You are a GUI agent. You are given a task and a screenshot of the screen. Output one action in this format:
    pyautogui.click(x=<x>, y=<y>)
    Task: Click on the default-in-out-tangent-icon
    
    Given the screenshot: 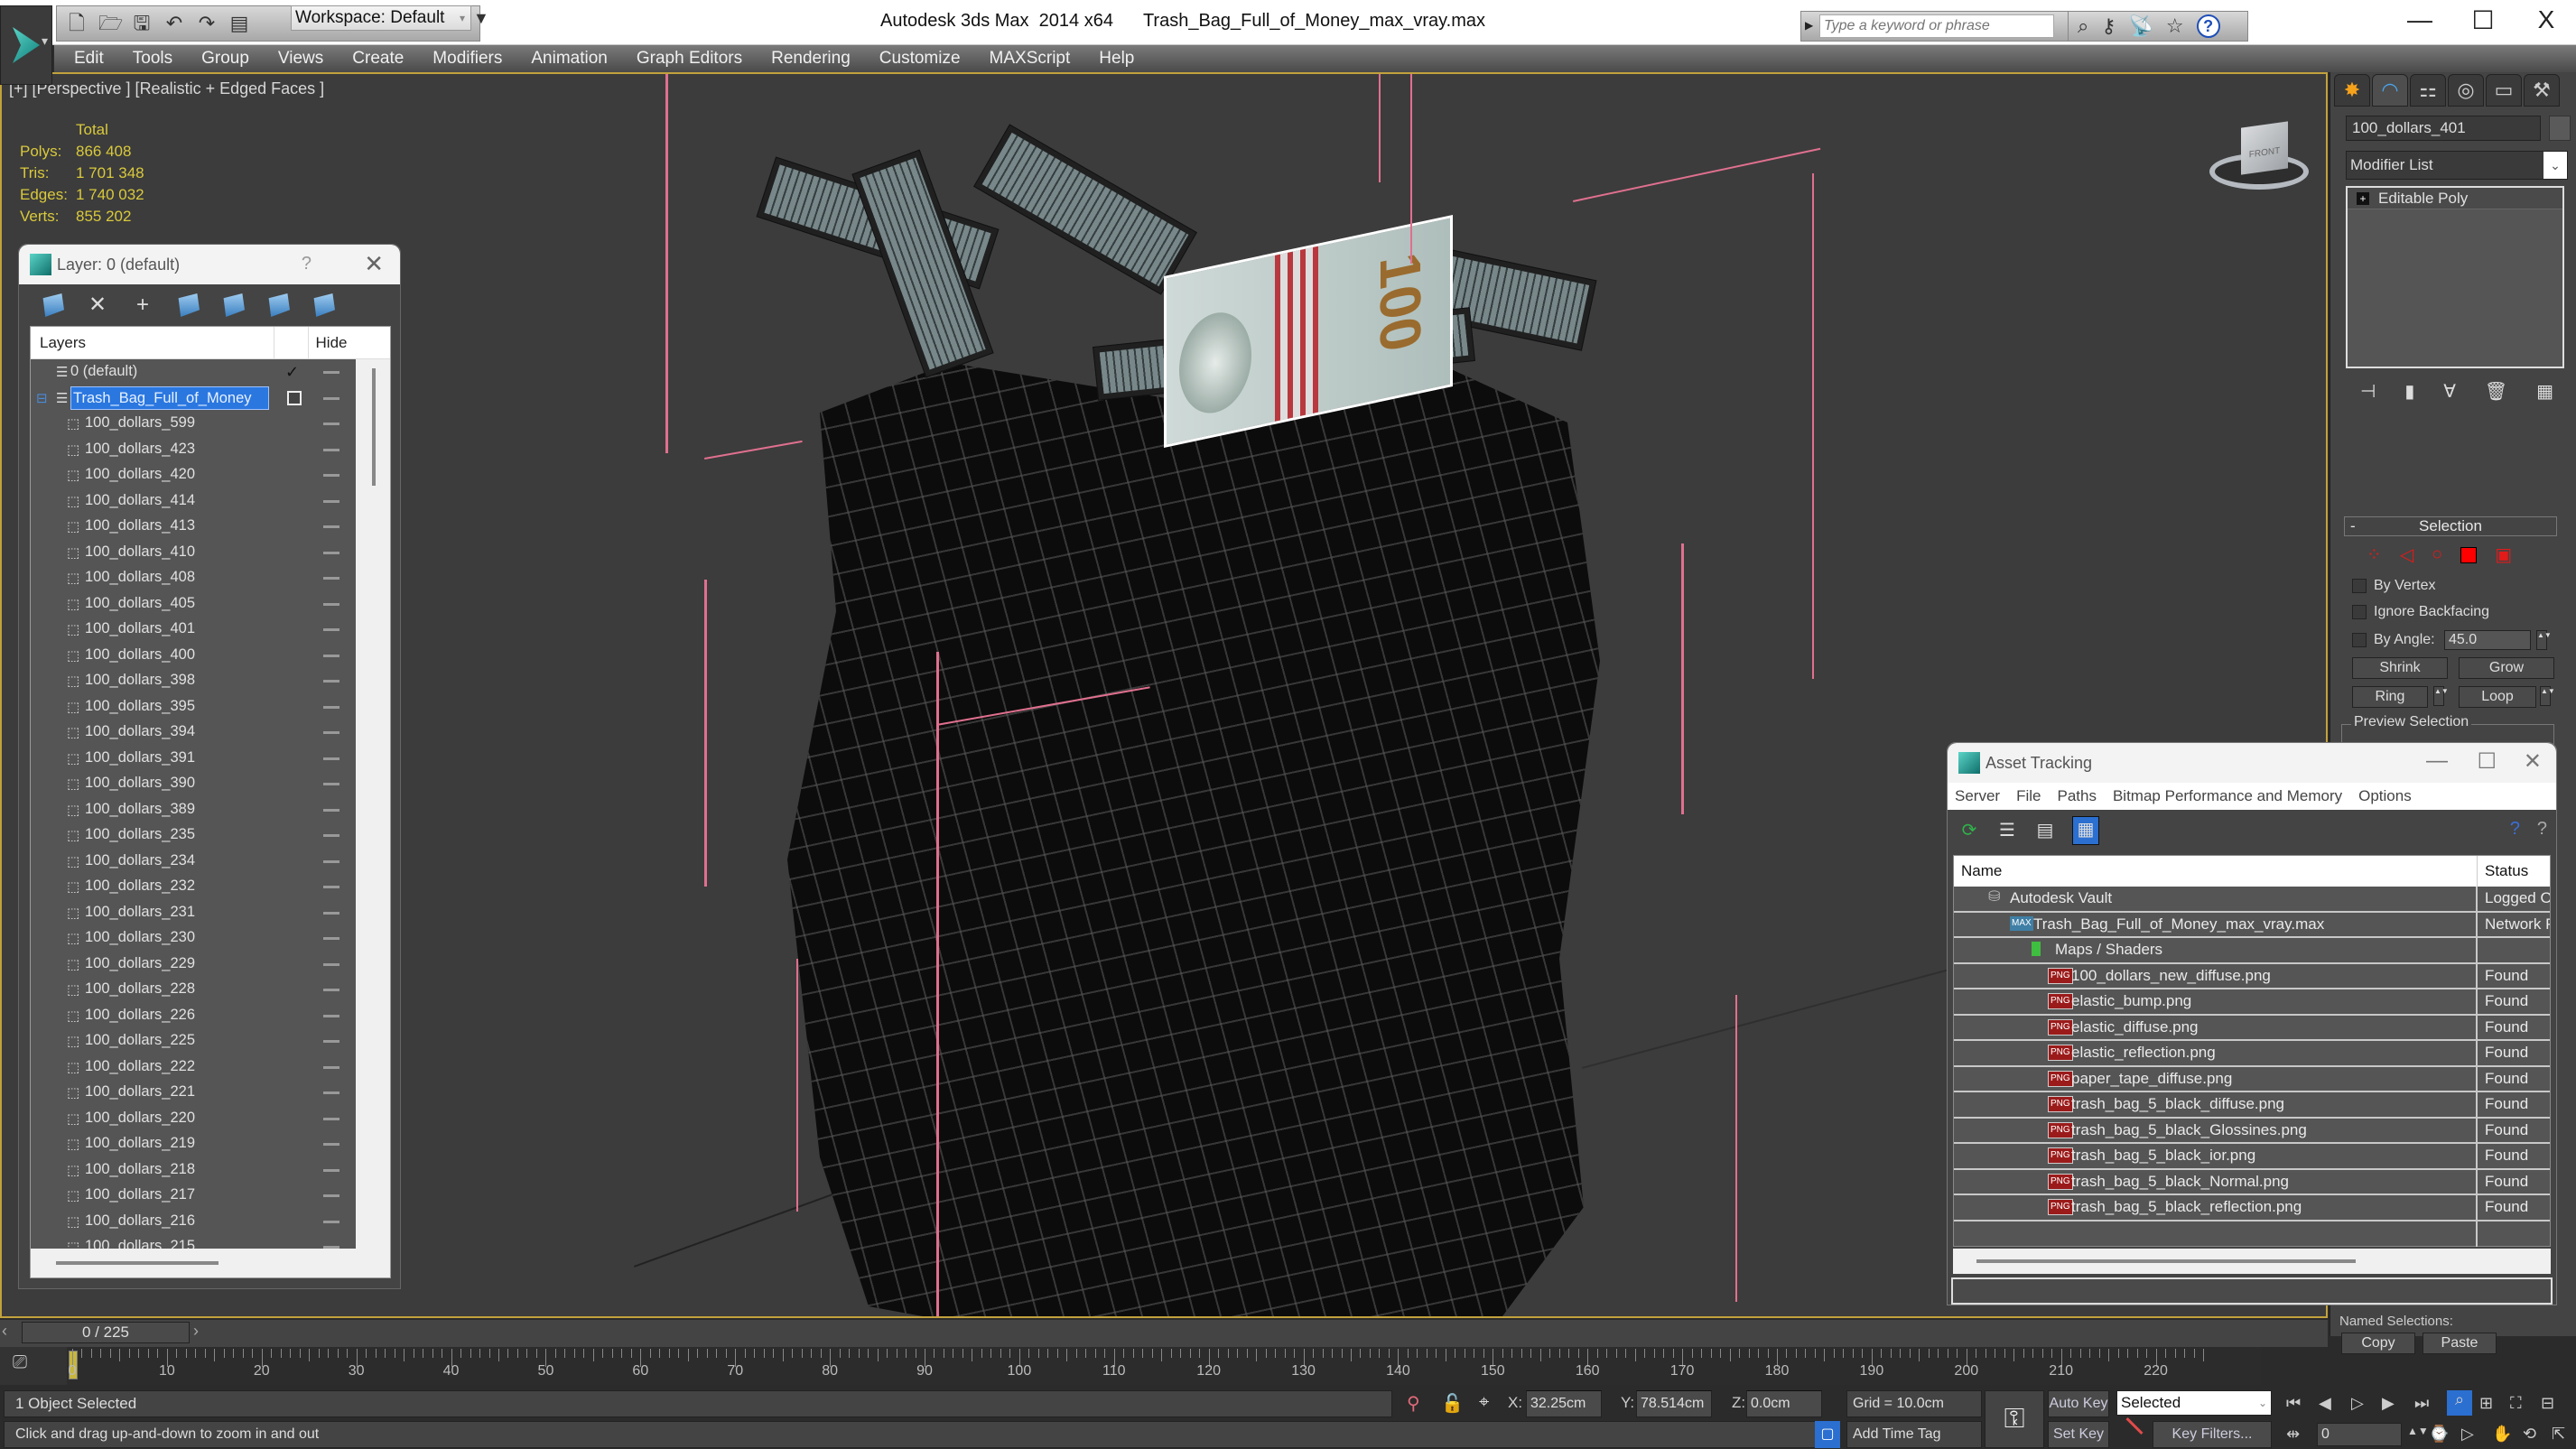 What is the action you would take?
    pyautogui.click(x=2134, y=1425)
    